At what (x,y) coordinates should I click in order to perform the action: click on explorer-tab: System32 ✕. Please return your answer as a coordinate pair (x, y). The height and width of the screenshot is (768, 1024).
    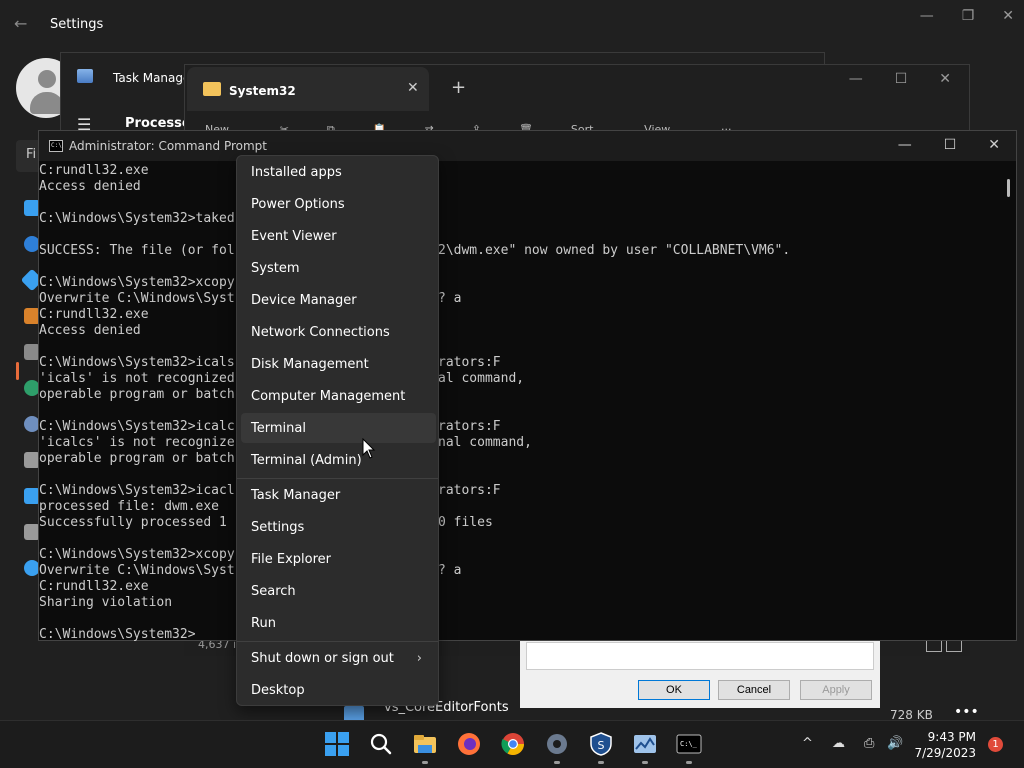
    Looking at the image, I should click on (308, 89).